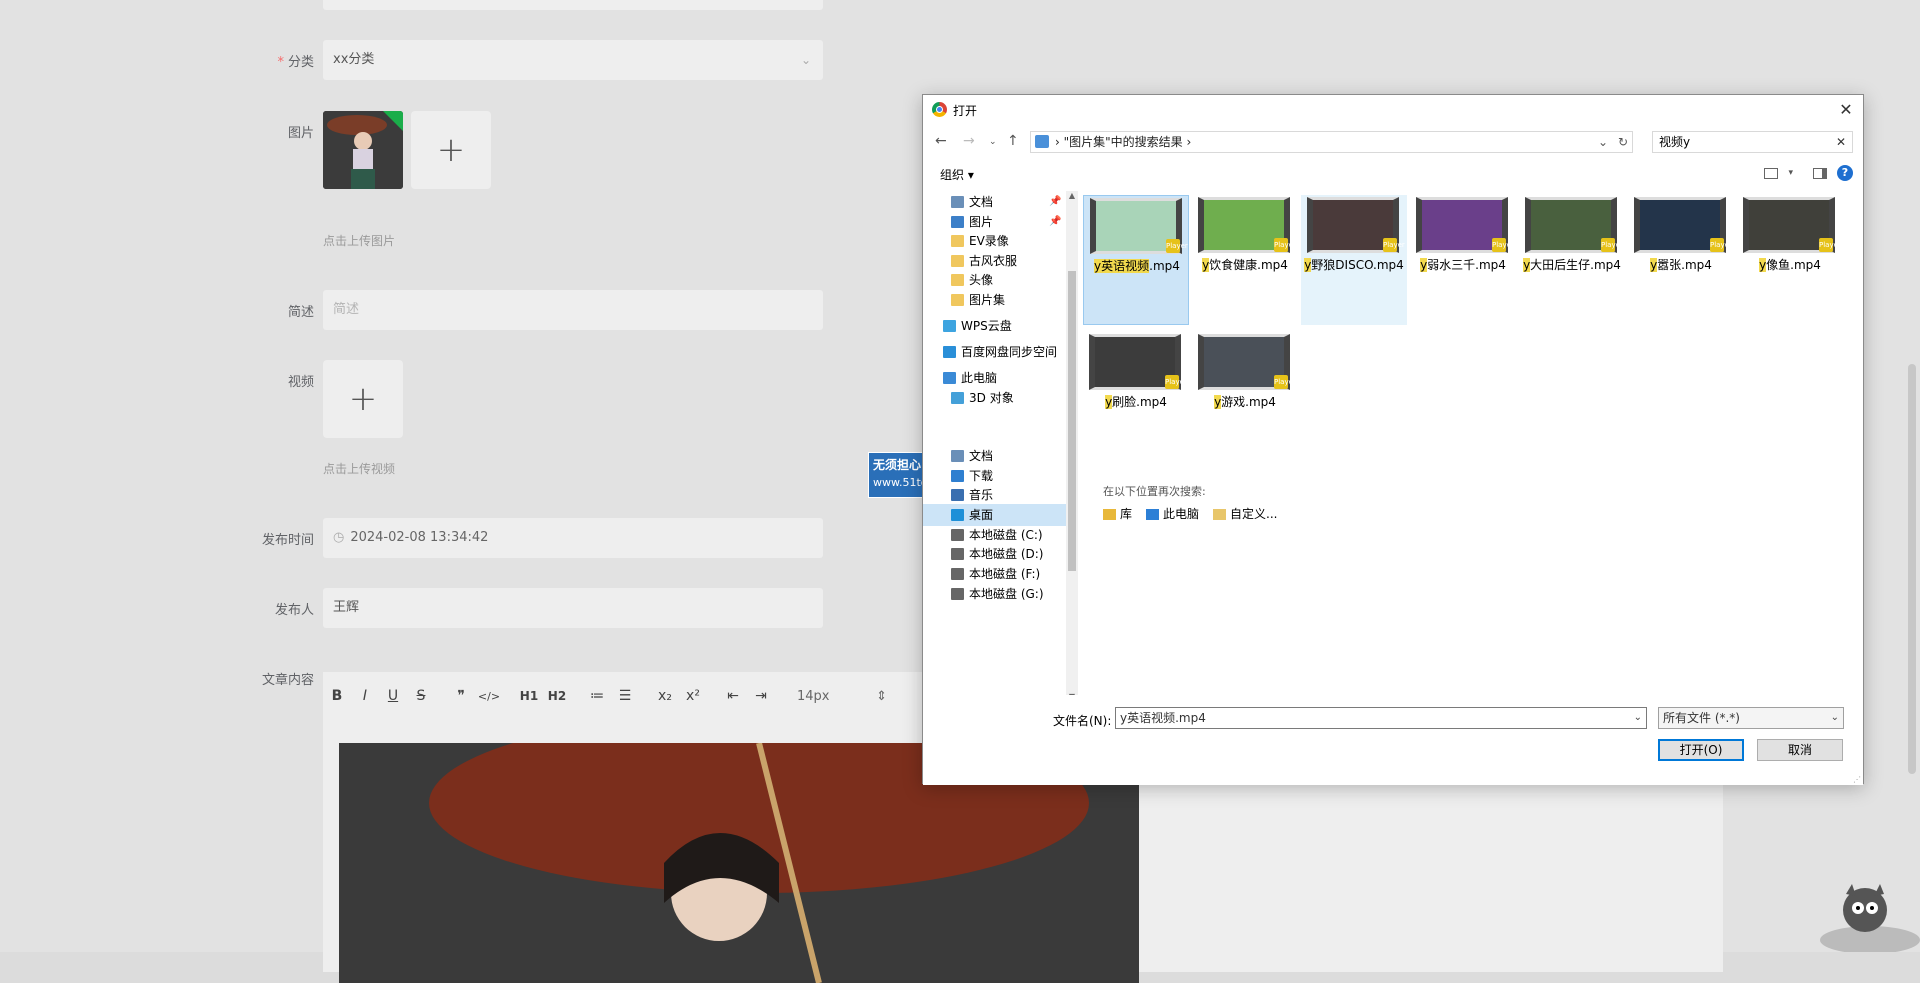 This screenshot has height=983, width=1920. What do you see at coordinates (1912, 569) in the screenshot?
I see `page-scrollbar` at bounding box center [1912, 569].